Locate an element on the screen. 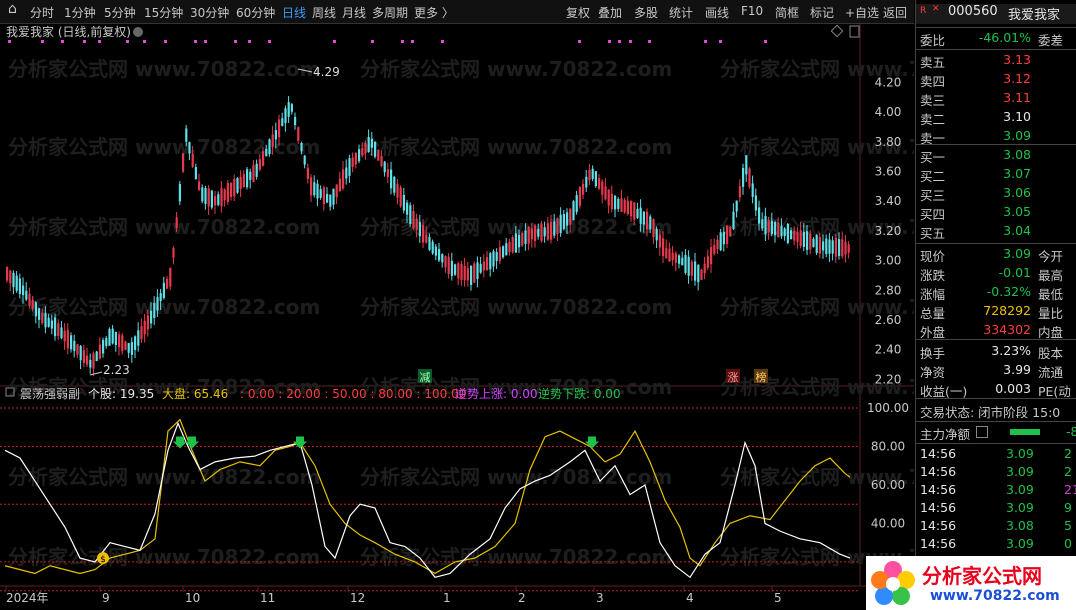  period-tab-2: 5分钟 is located at coordinates (120, 12).